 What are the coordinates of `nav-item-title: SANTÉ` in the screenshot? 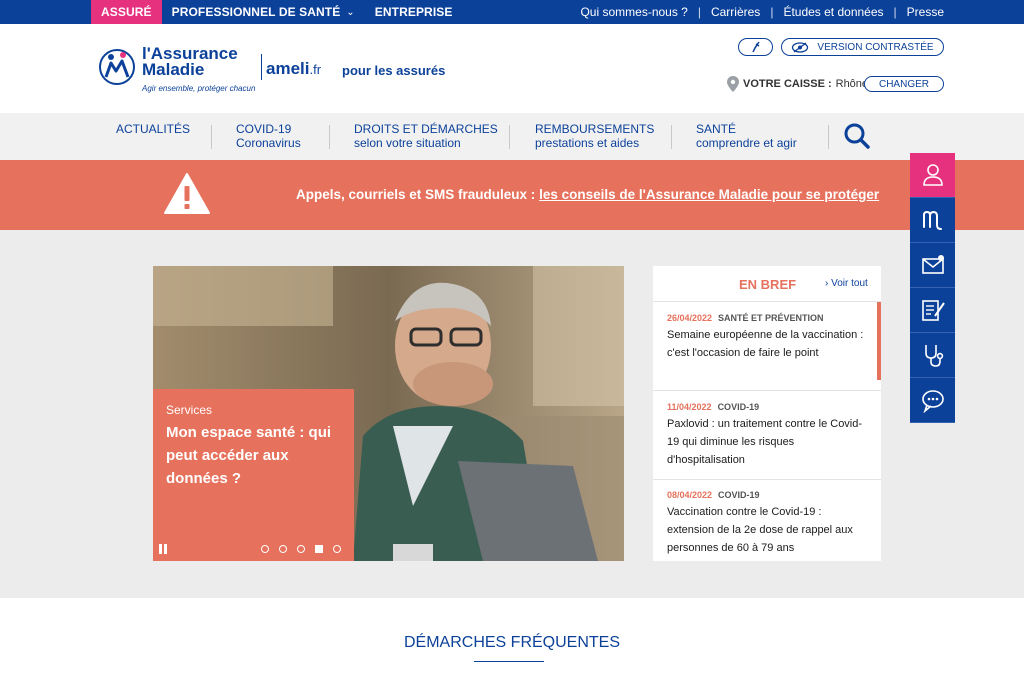 It's located at (716, 129).